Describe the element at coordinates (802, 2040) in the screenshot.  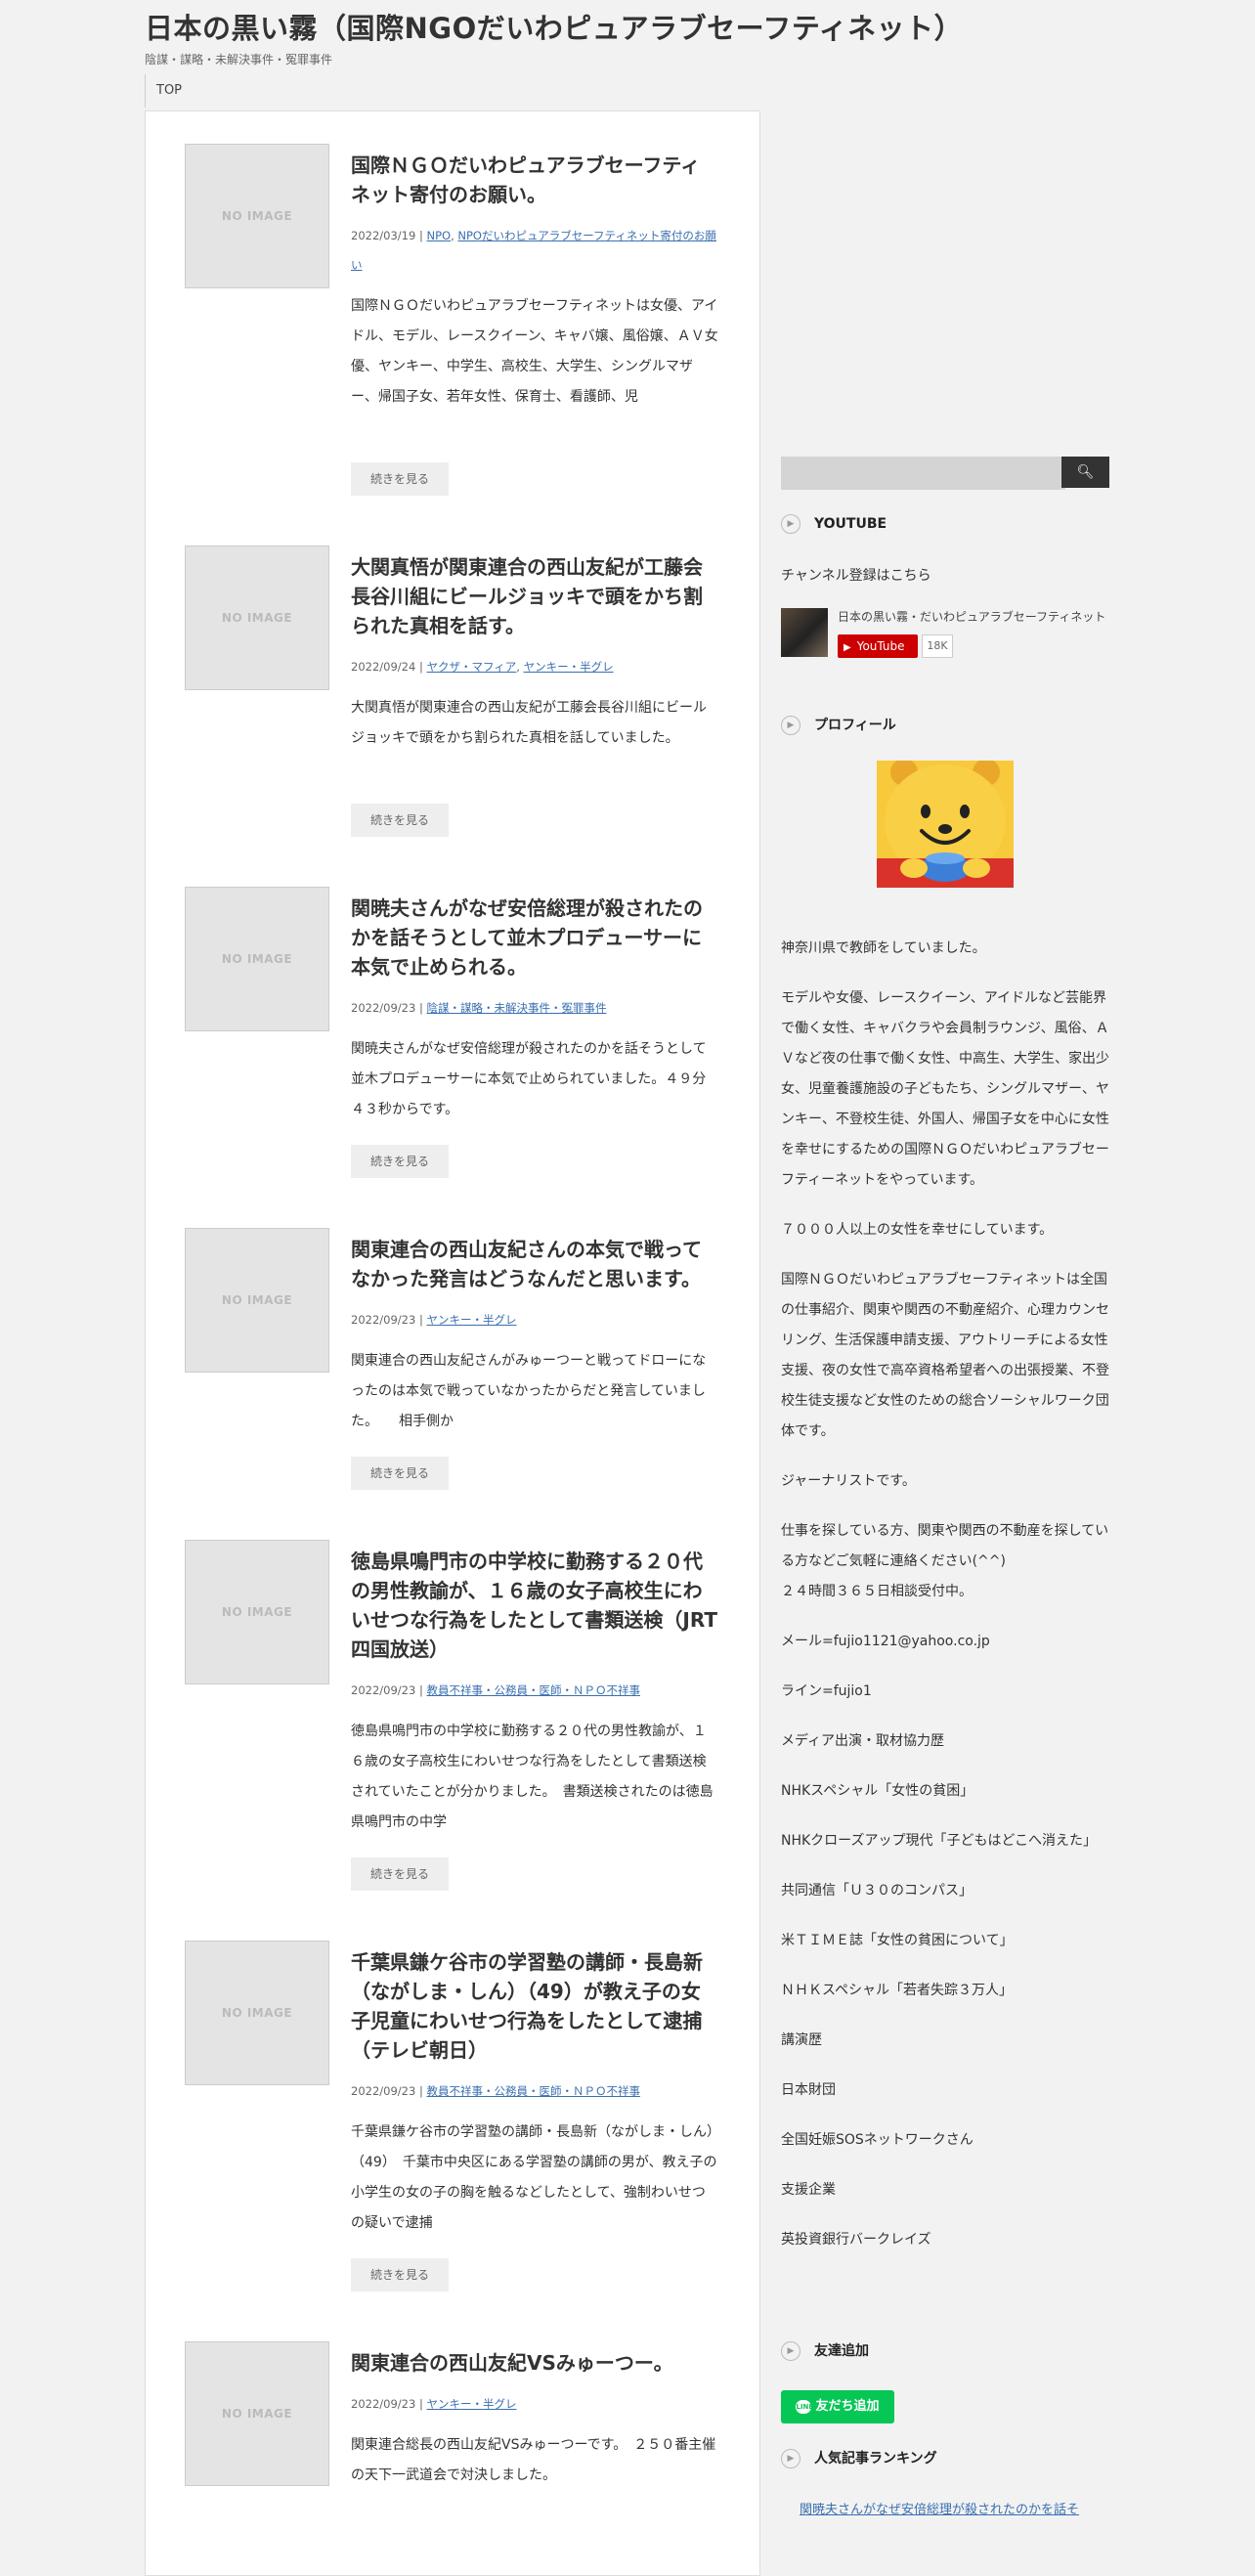
I see `profile-paragraph: 講演歴` at that location.